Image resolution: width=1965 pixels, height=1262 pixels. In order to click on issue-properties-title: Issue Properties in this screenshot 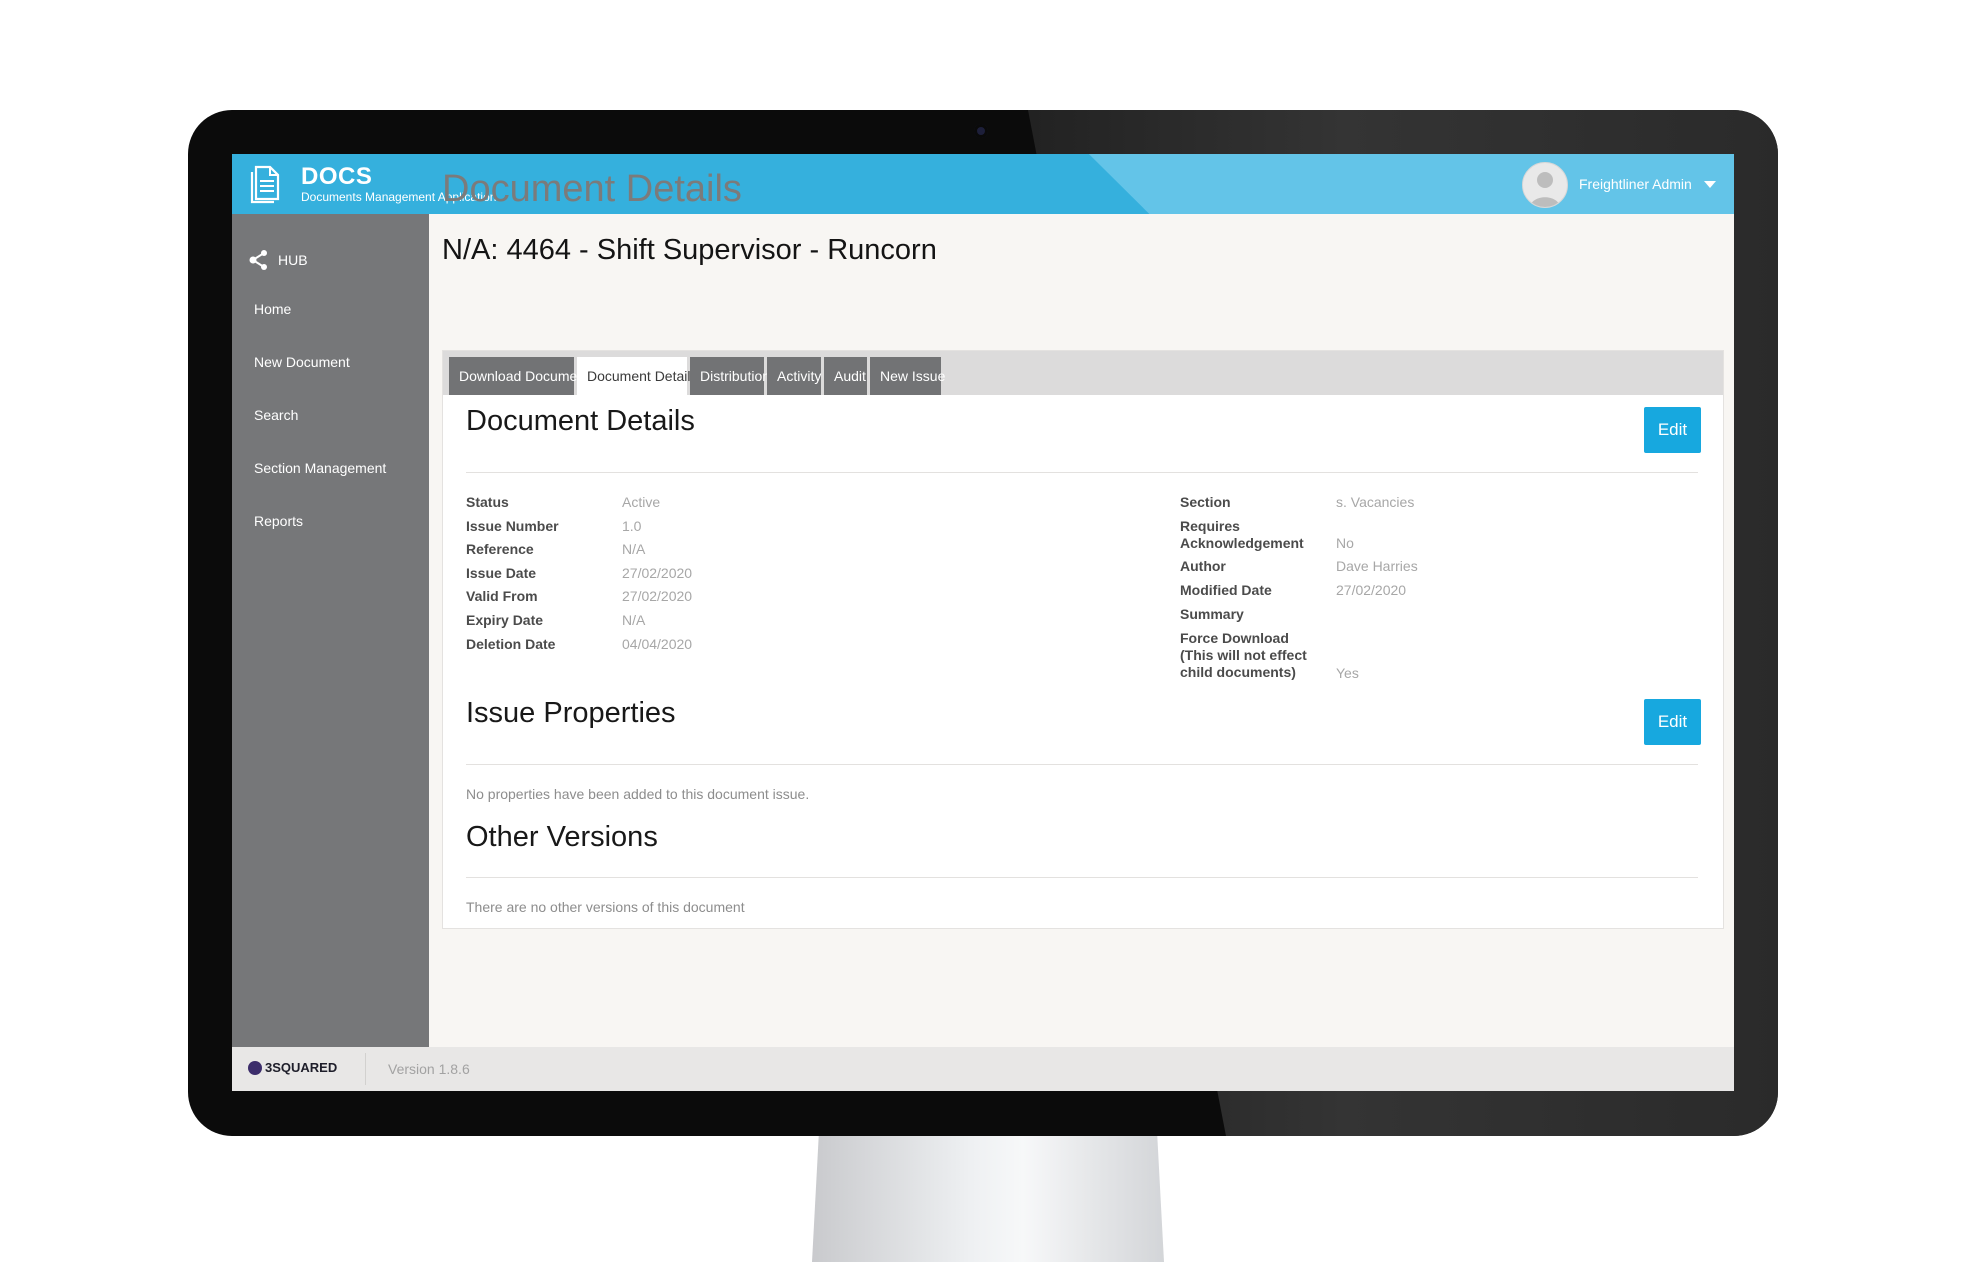, I will do `click(571, 713)`.